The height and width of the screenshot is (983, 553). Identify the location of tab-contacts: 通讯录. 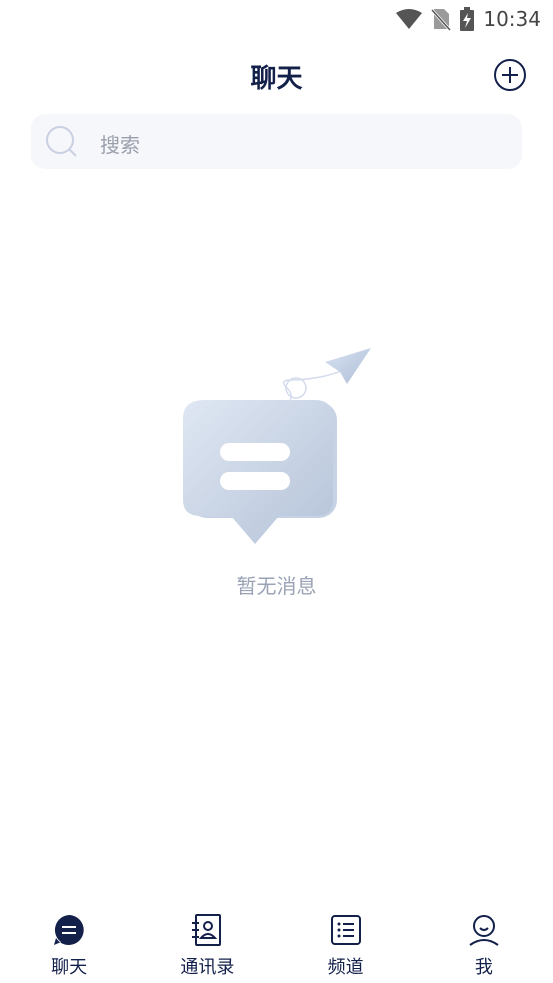
(207, 944).